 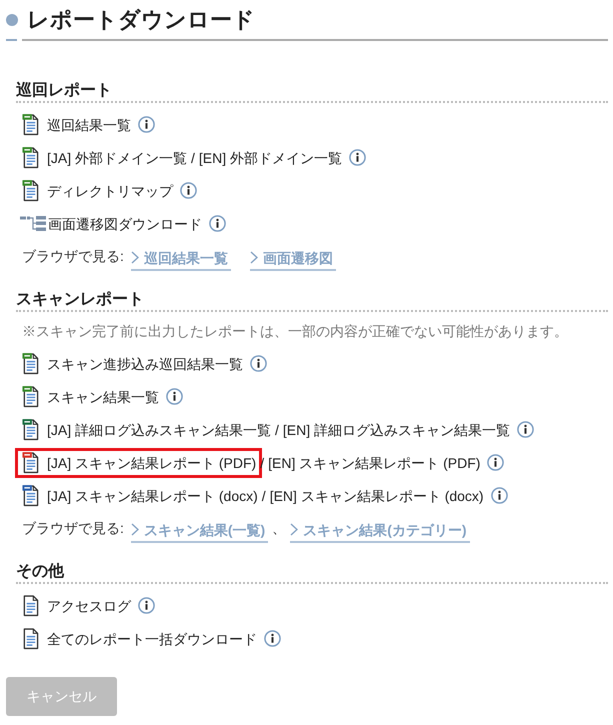 What do you see at coordinates (33, 223) in the screenshot?
I see `flowchart-icon` at bounding box center [33, 223].